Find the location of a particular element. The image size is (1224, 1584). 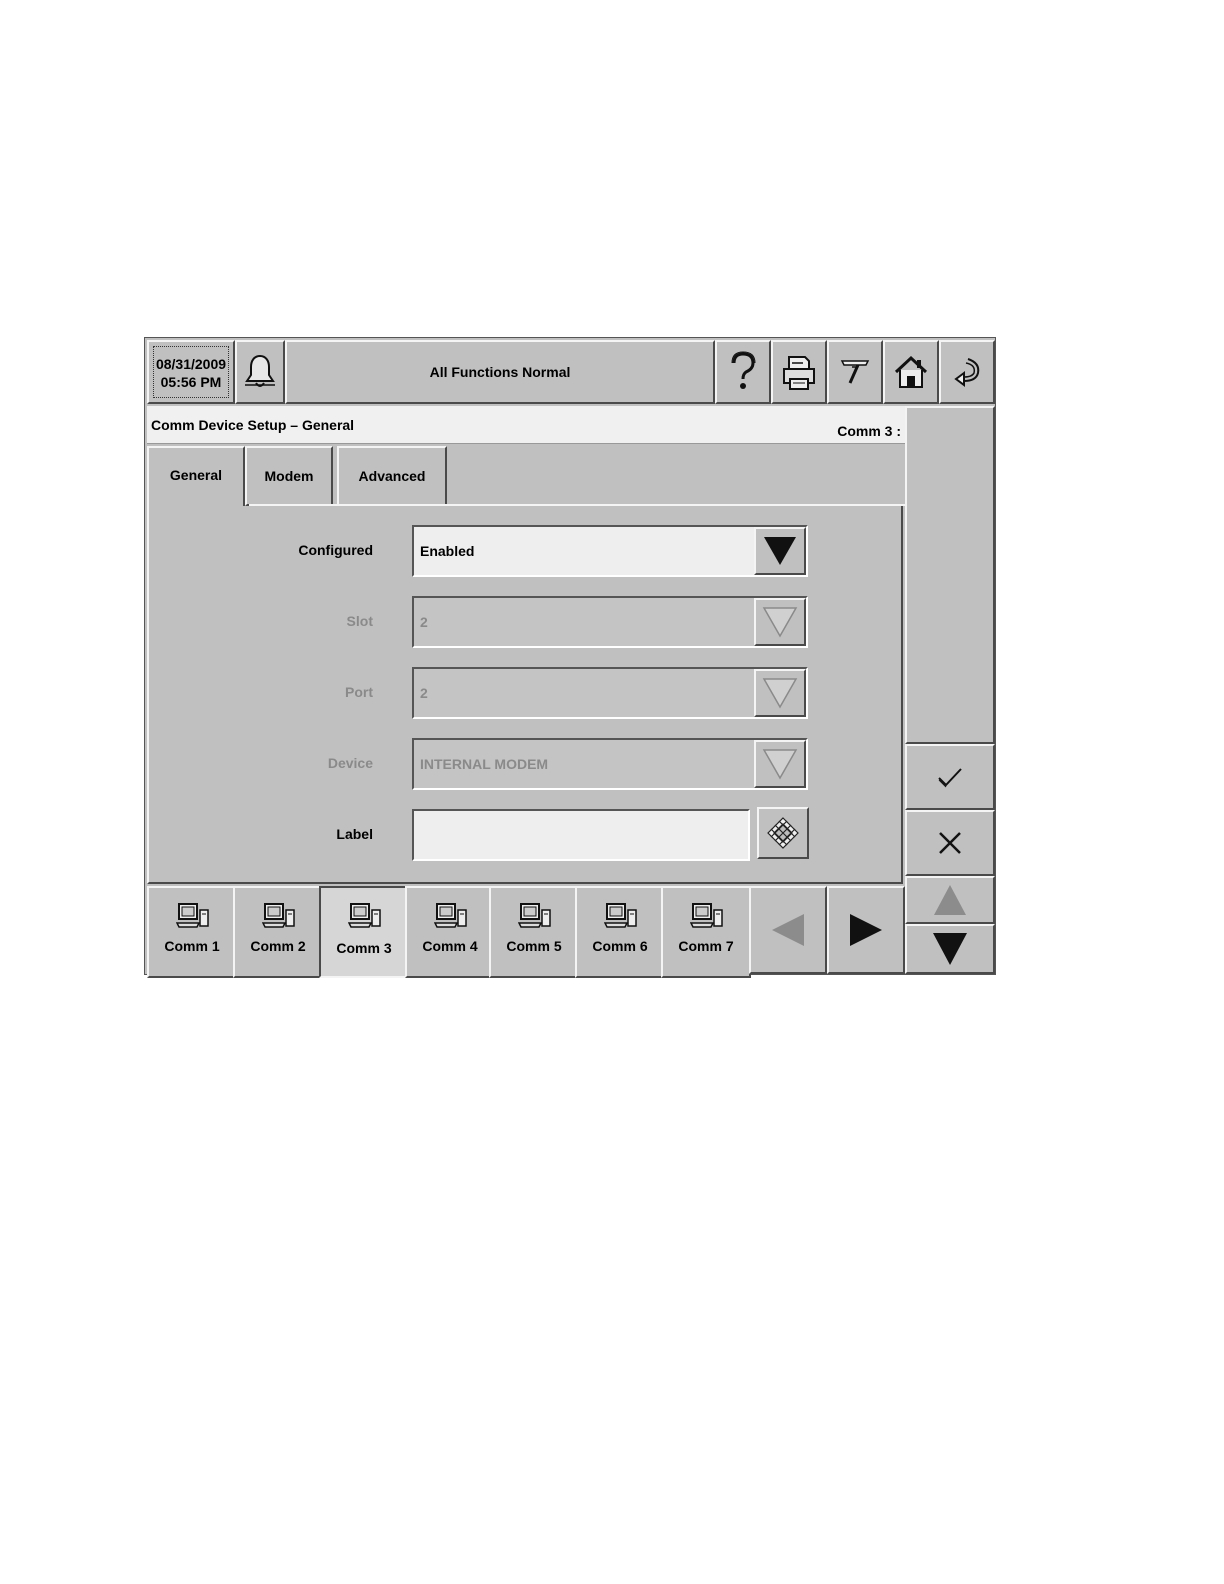

tab-modem: Modem is located at coordinates (289, 476).